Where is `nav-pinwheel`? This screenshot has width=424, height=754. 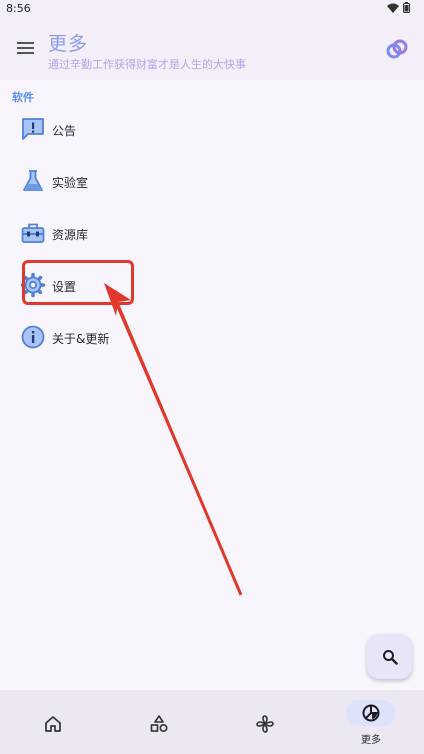 nav-pinwheel is located at coordinates (265, 722).